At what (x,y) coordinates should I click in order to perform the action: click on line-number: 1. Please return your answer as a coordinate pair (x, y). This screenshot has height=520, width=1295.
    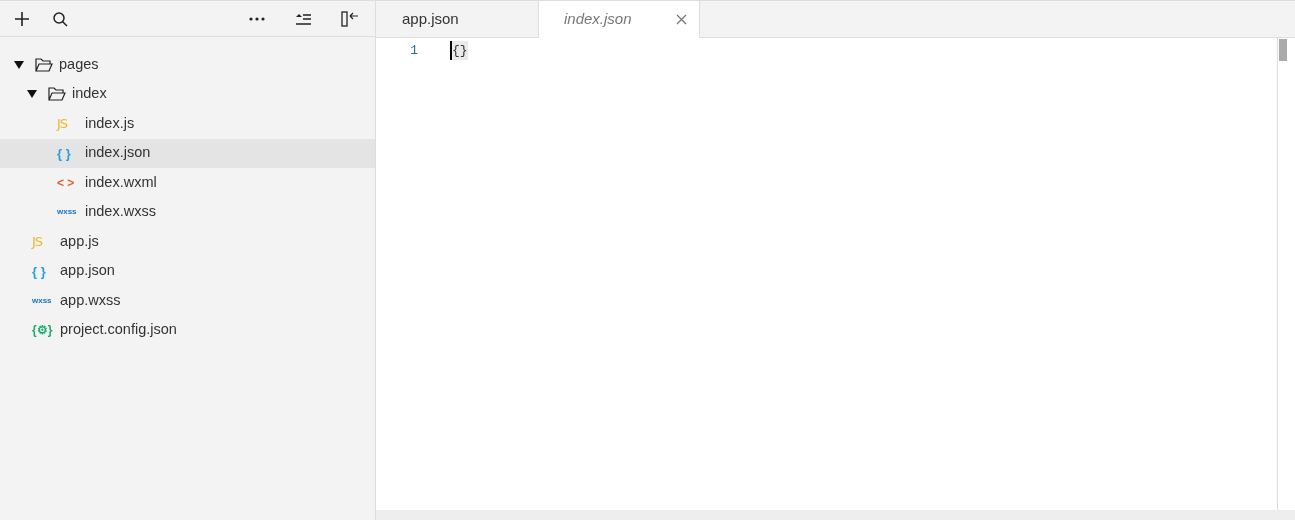
    Looking at the image, I should click on (413, 50).